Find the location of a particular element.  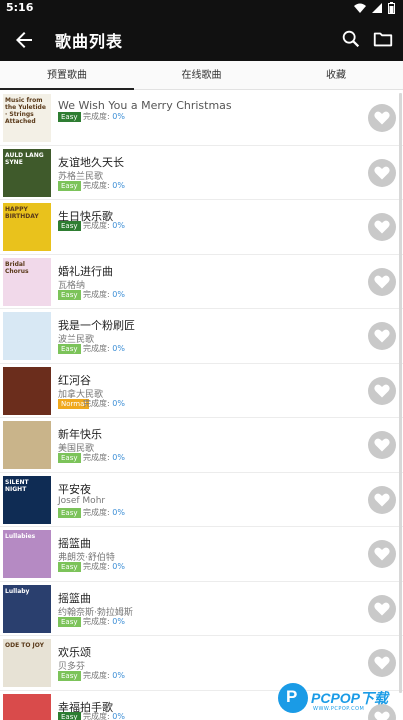

folder-icon is located at coordinates (383, 39).